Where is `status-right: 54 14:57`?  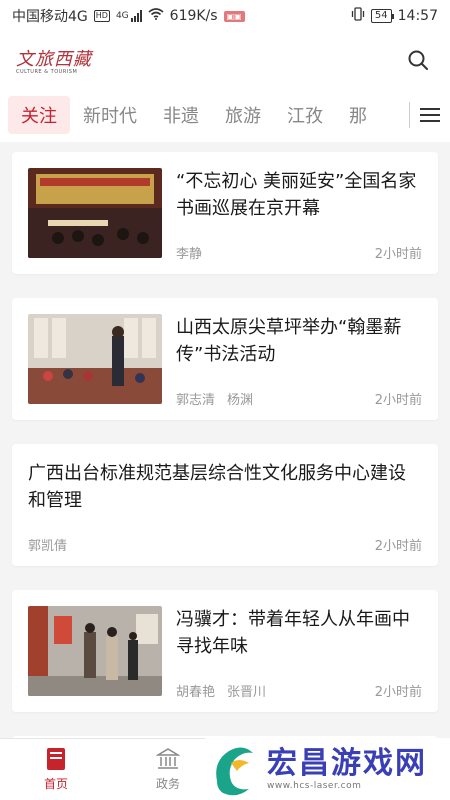 status-right: 54 14:57 is located at coordinates (394, 16).